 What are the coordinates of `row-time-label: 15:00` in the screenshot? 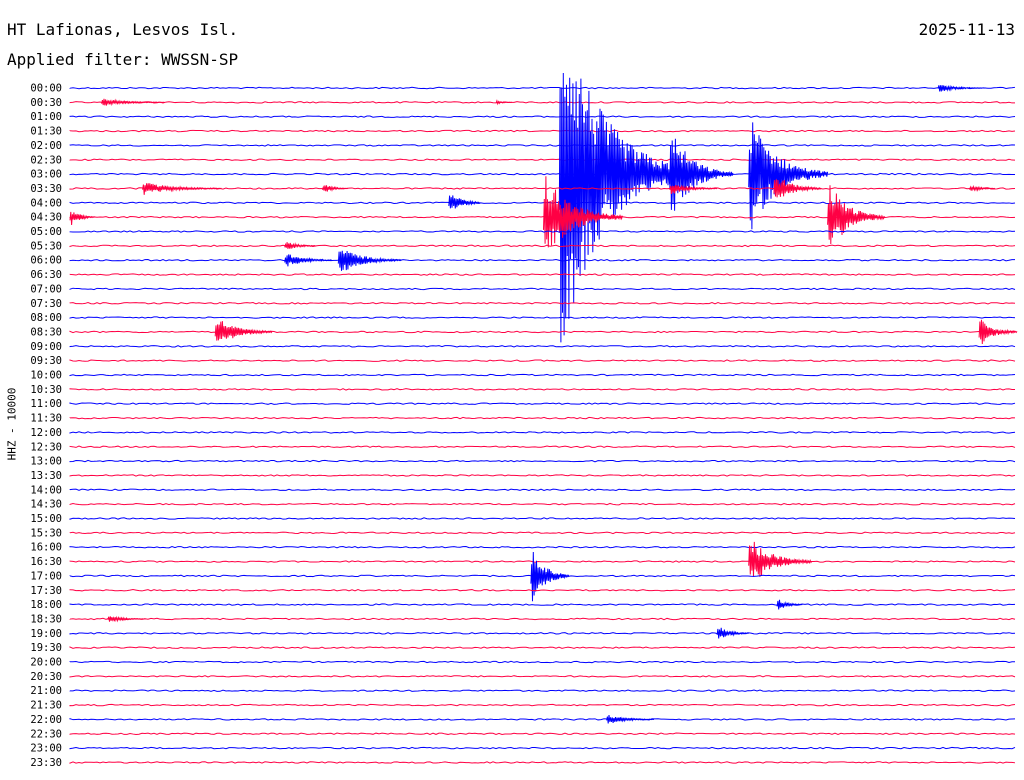 It's located at (46, 519).